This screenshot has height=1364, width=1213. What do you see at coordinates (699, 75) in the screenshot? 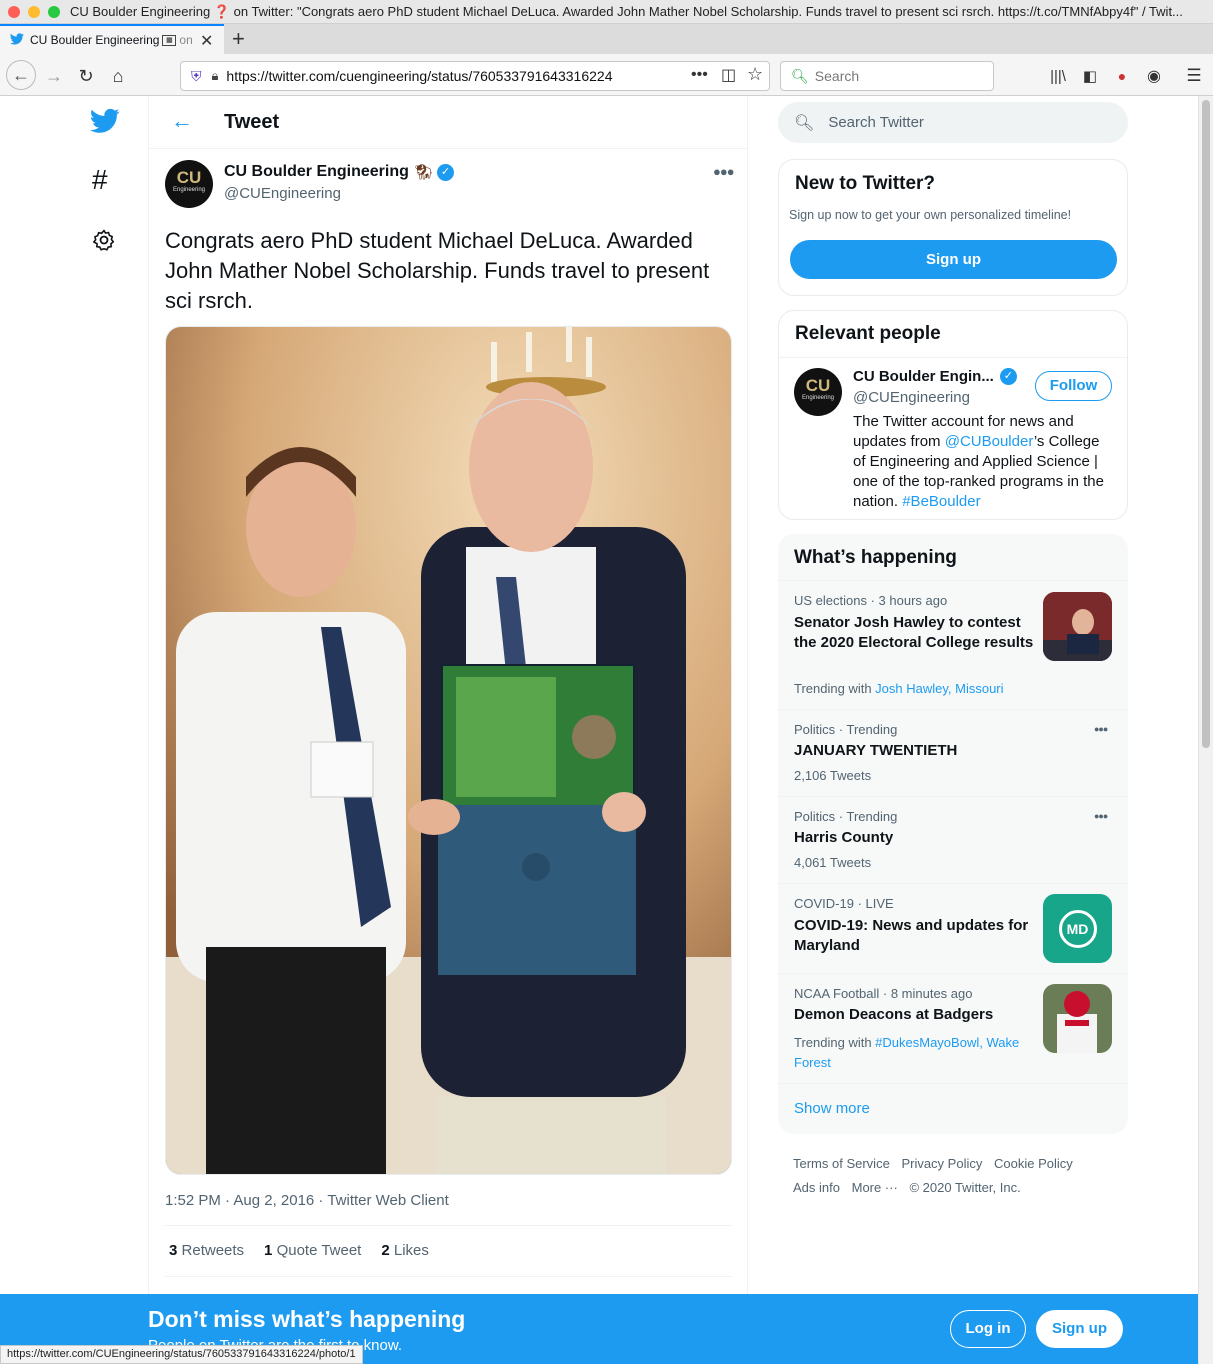
I see `page-actions-icon: •••` at bounding box center [699, 75].